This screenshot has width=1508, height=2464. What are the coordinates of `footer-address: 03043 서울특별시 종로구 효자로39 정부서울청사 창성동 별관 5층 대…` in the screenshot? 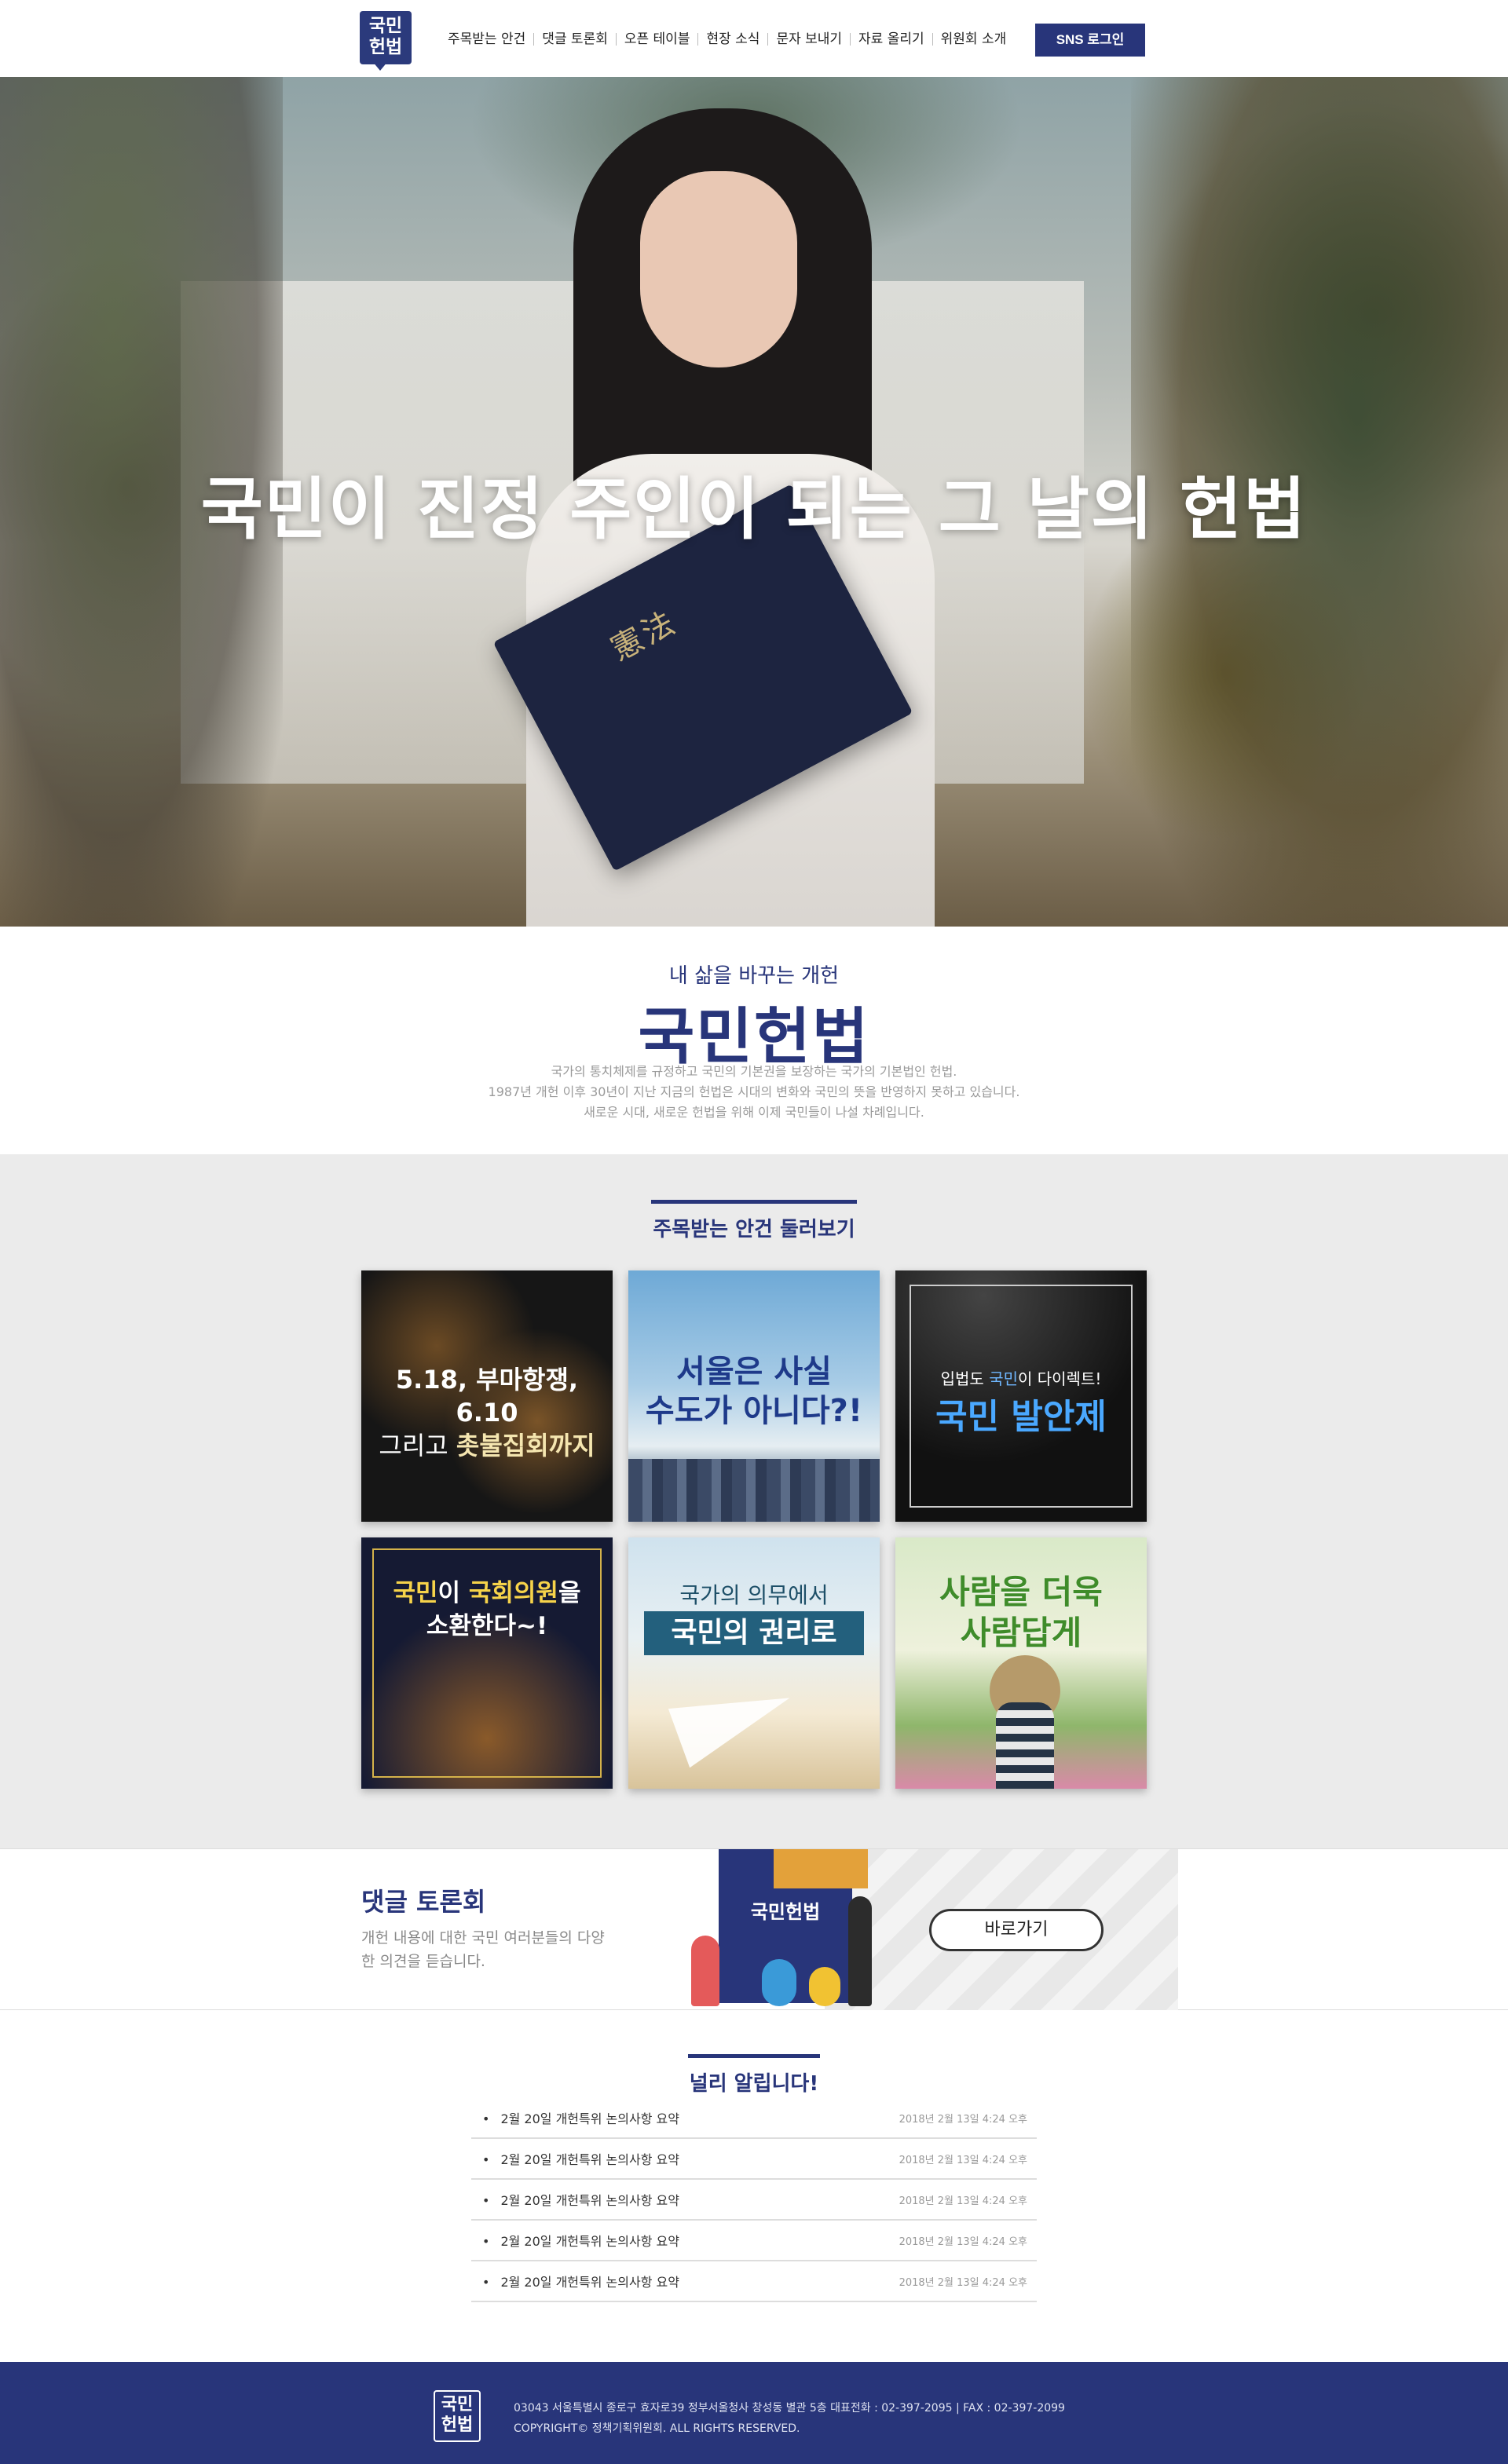 It's located at (789, 2409).